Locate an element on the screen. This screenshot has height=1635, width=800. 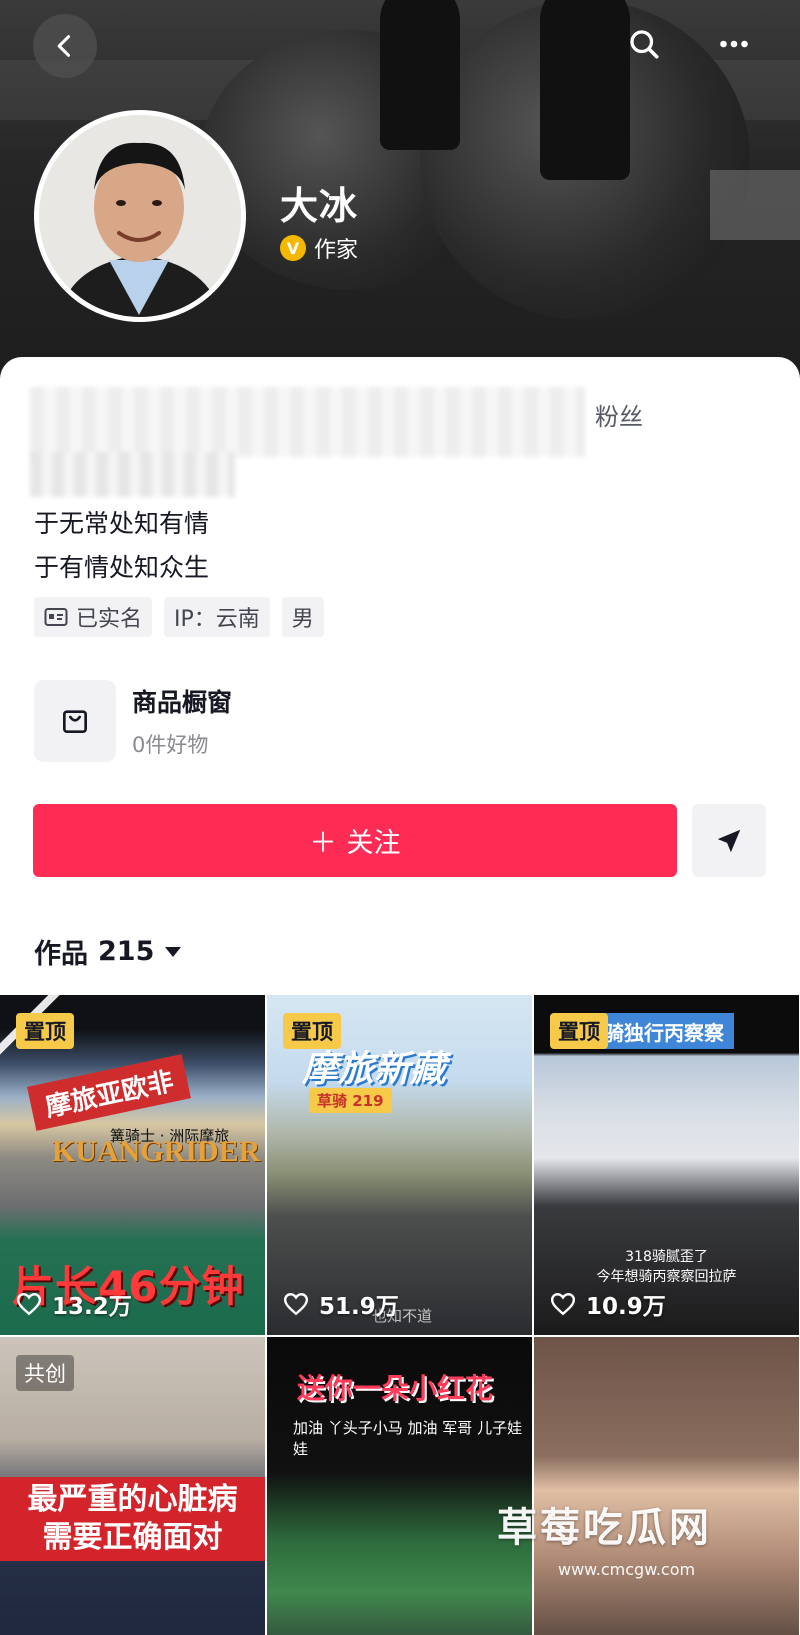
video-title: 送你一朵小红花 is located at coordinates (395, 1388).